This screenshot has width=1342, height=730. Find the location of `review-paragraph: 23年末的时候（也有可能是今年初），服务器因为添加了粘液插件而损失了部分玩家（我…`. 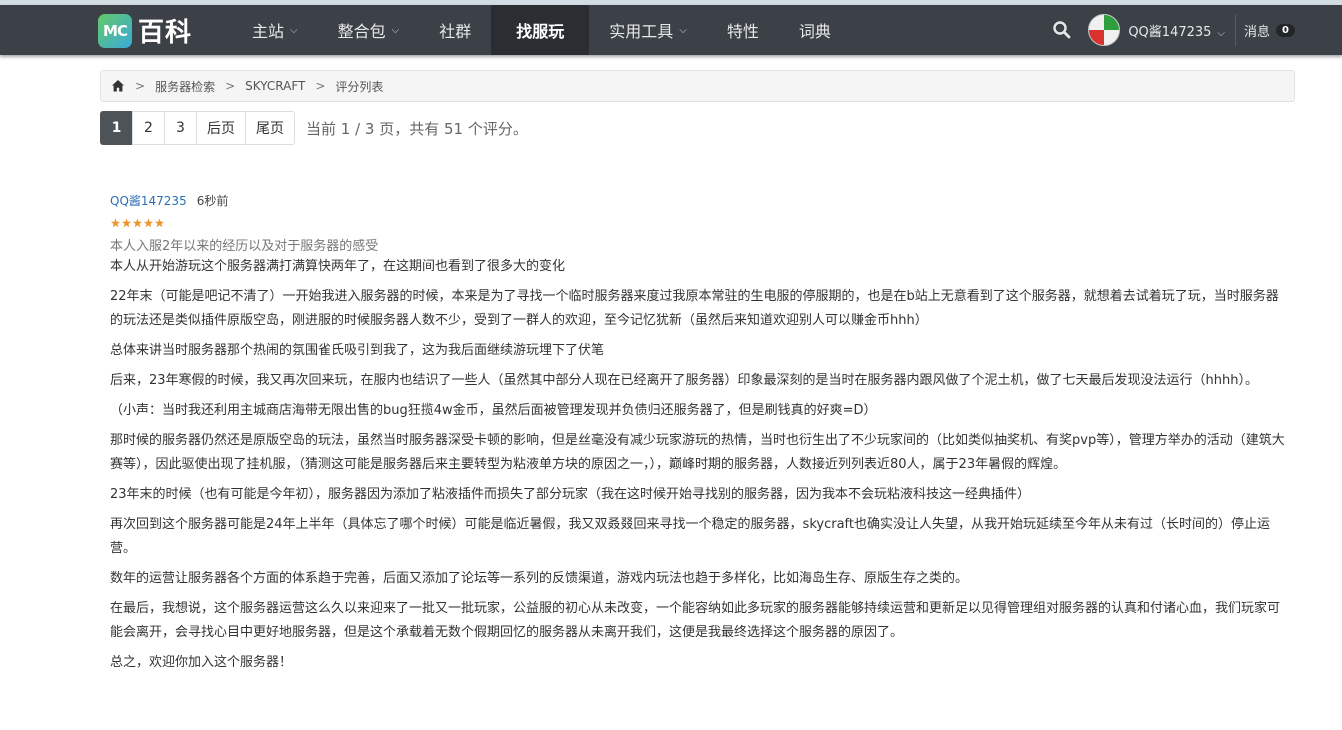

review-paragraph: 23年末的时候（也有可能是今年初），服务器因为添加了粘液插件而损失了部分玩家（我… is located at coordinates (570, 494).